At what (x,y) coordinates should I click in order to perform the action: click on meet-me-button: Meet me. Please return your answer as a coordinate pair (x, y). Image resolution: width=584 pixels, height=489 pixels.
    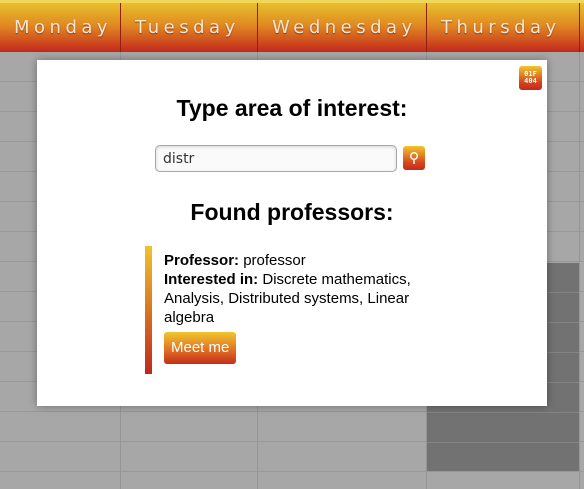
    Looking at the image, I should click on (200, 348).